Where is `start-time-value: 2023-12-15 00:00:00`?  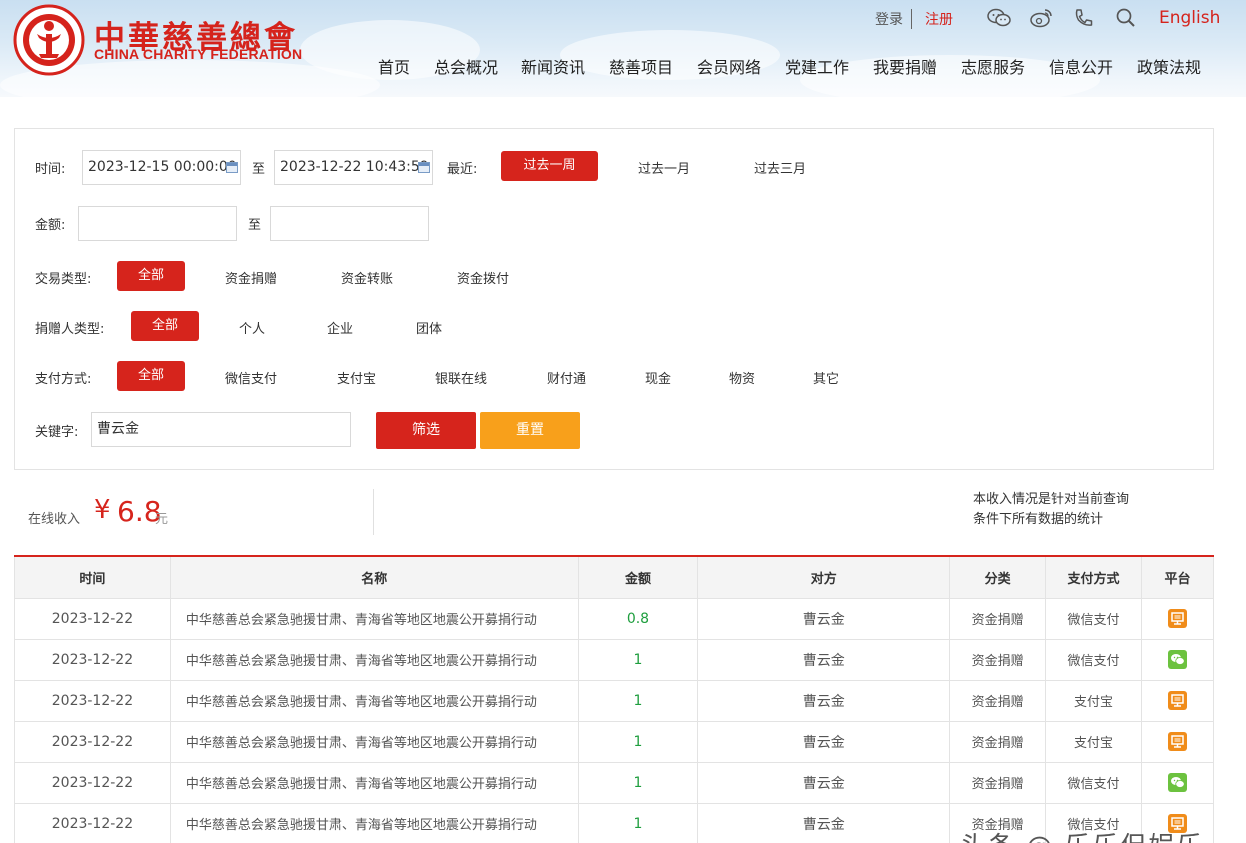 start-time-value: 2023-12-15 00:00:00 is located at coordinates (162, 167).